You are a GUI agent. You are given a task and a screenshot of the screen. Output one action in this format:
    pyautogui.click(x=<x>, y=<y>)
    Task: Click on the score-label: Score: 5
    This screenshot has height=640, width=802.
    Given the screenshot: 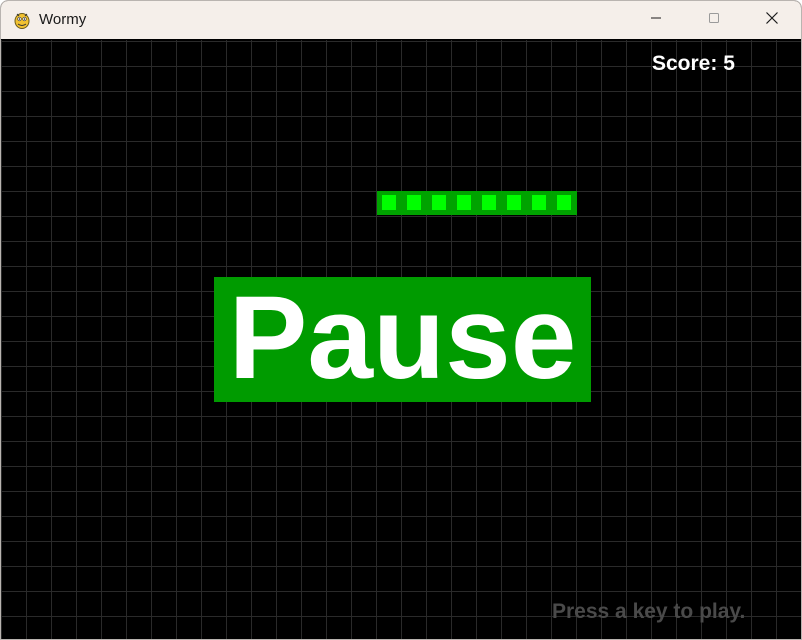 What is the action you would take?
    pyautogui.click(x=693, y=63)
    